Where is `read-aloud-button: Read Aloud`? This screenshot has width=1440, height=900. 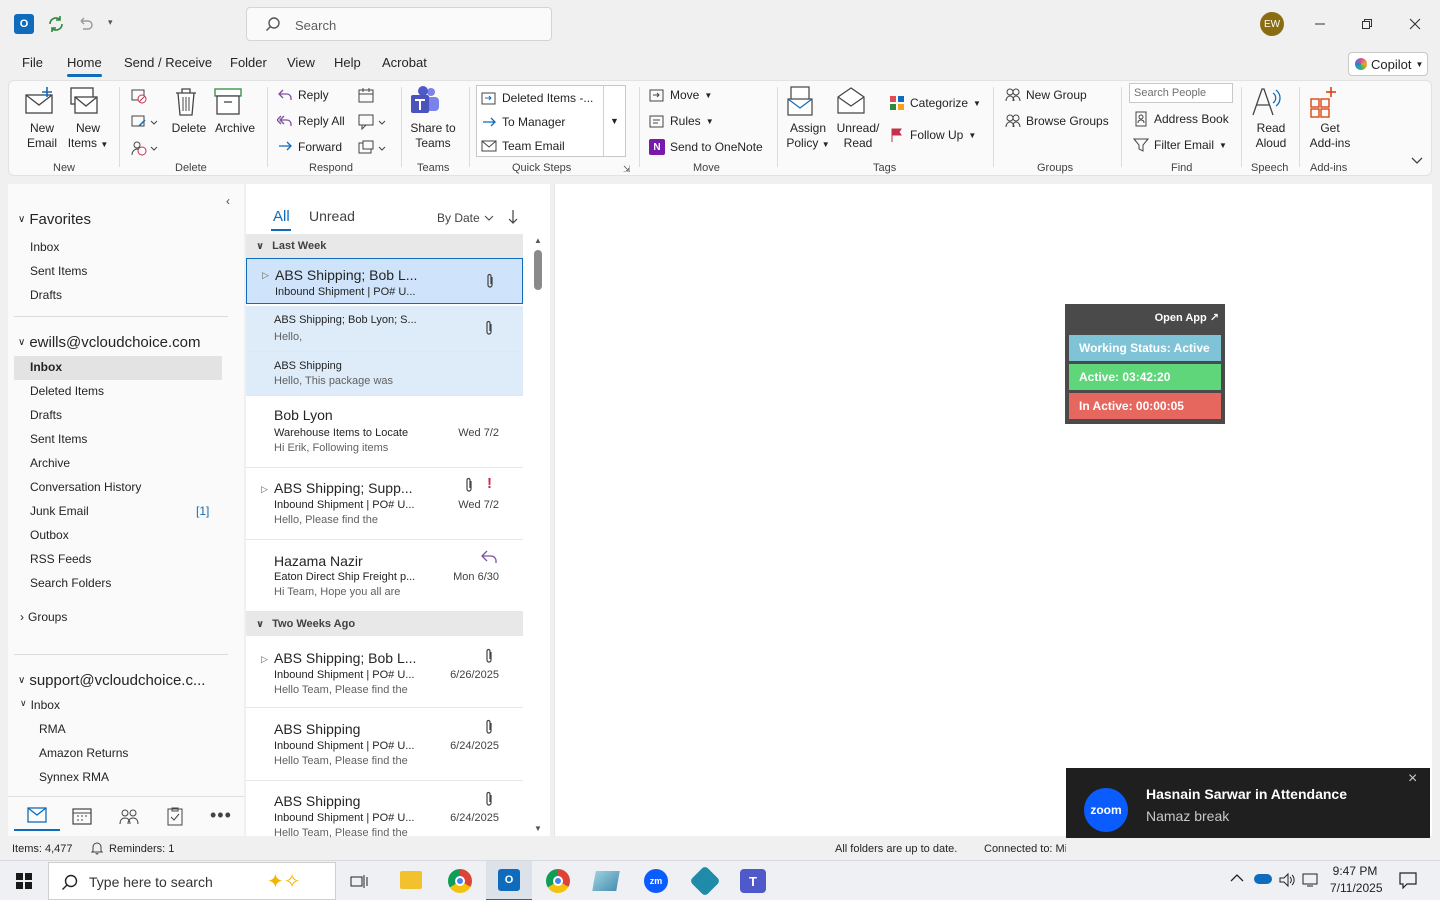
read-aloud-button: Read Aloud is located at coordinates (1271, 118).